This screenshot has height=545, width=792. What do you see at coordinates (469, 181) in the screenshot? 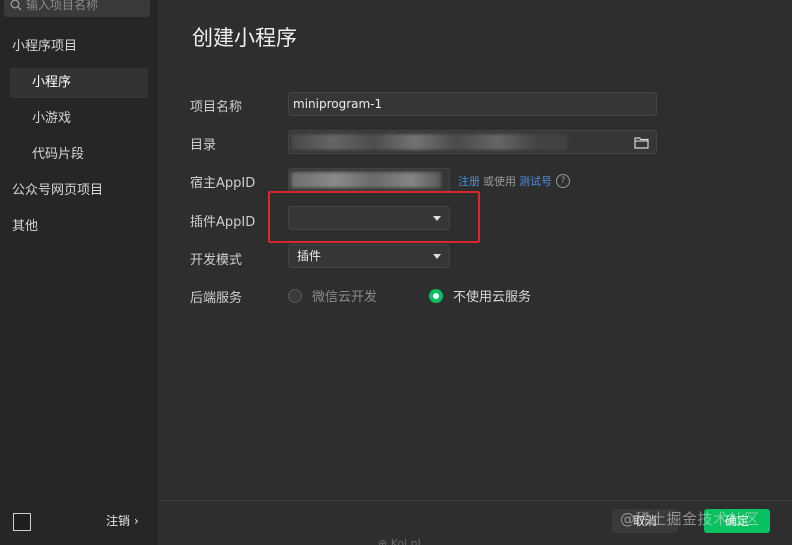
I see `register-link: 注册` at bounding box center [469, 181].